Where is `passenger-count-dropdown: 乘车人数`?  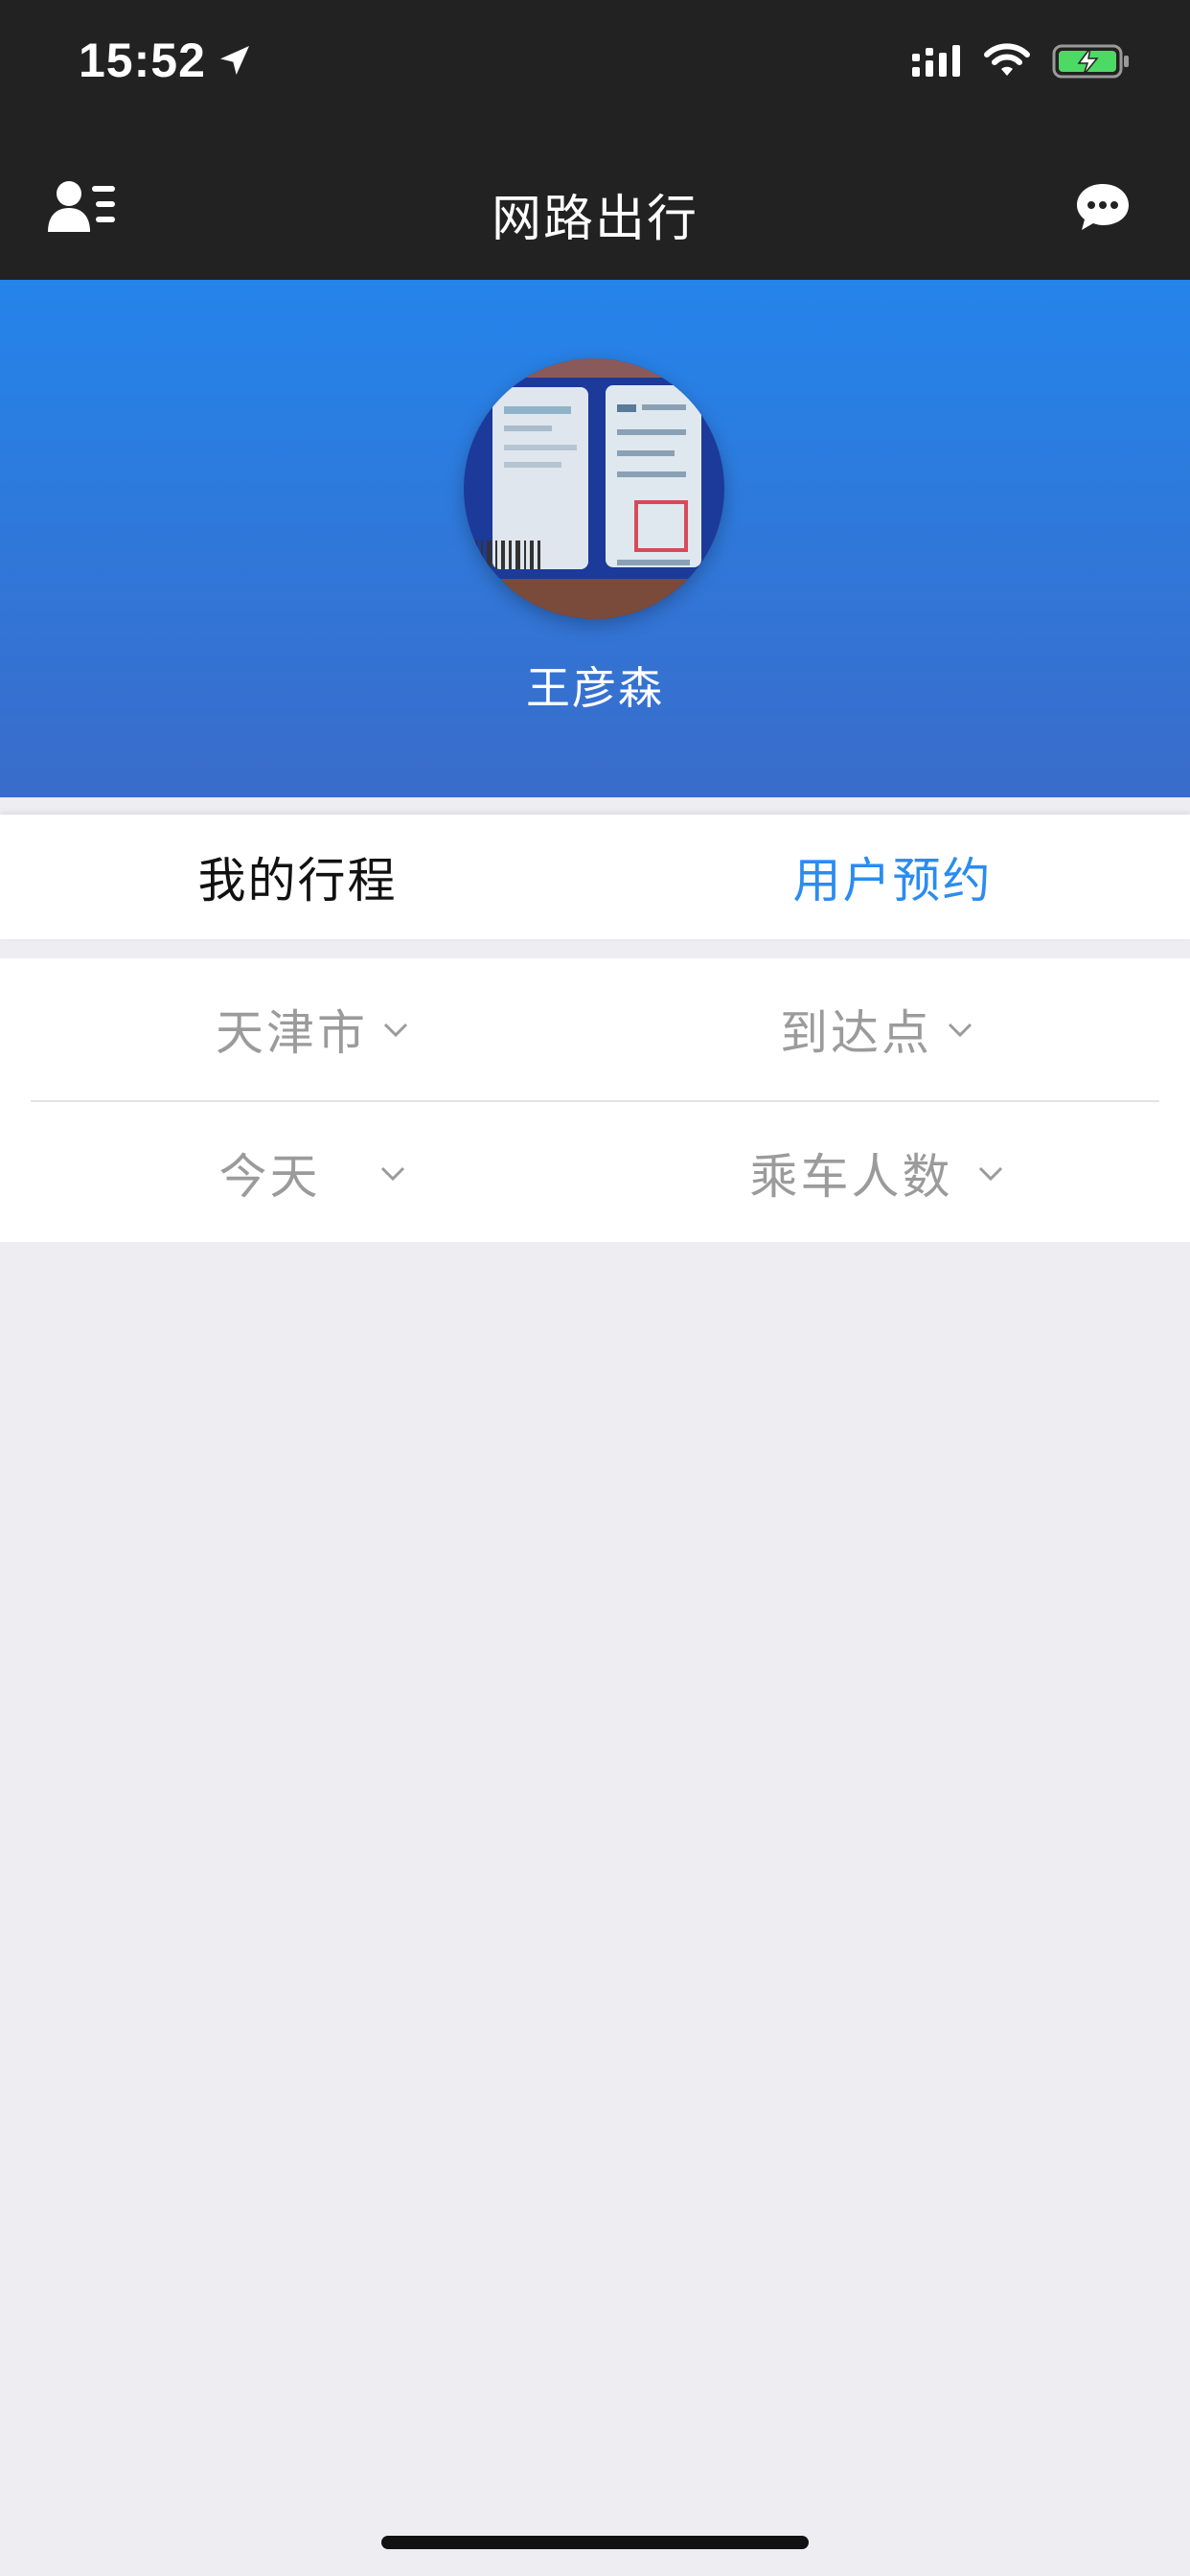 passenger-count-dropdown: 乘车人数 is located at coordinates (877, 1173).